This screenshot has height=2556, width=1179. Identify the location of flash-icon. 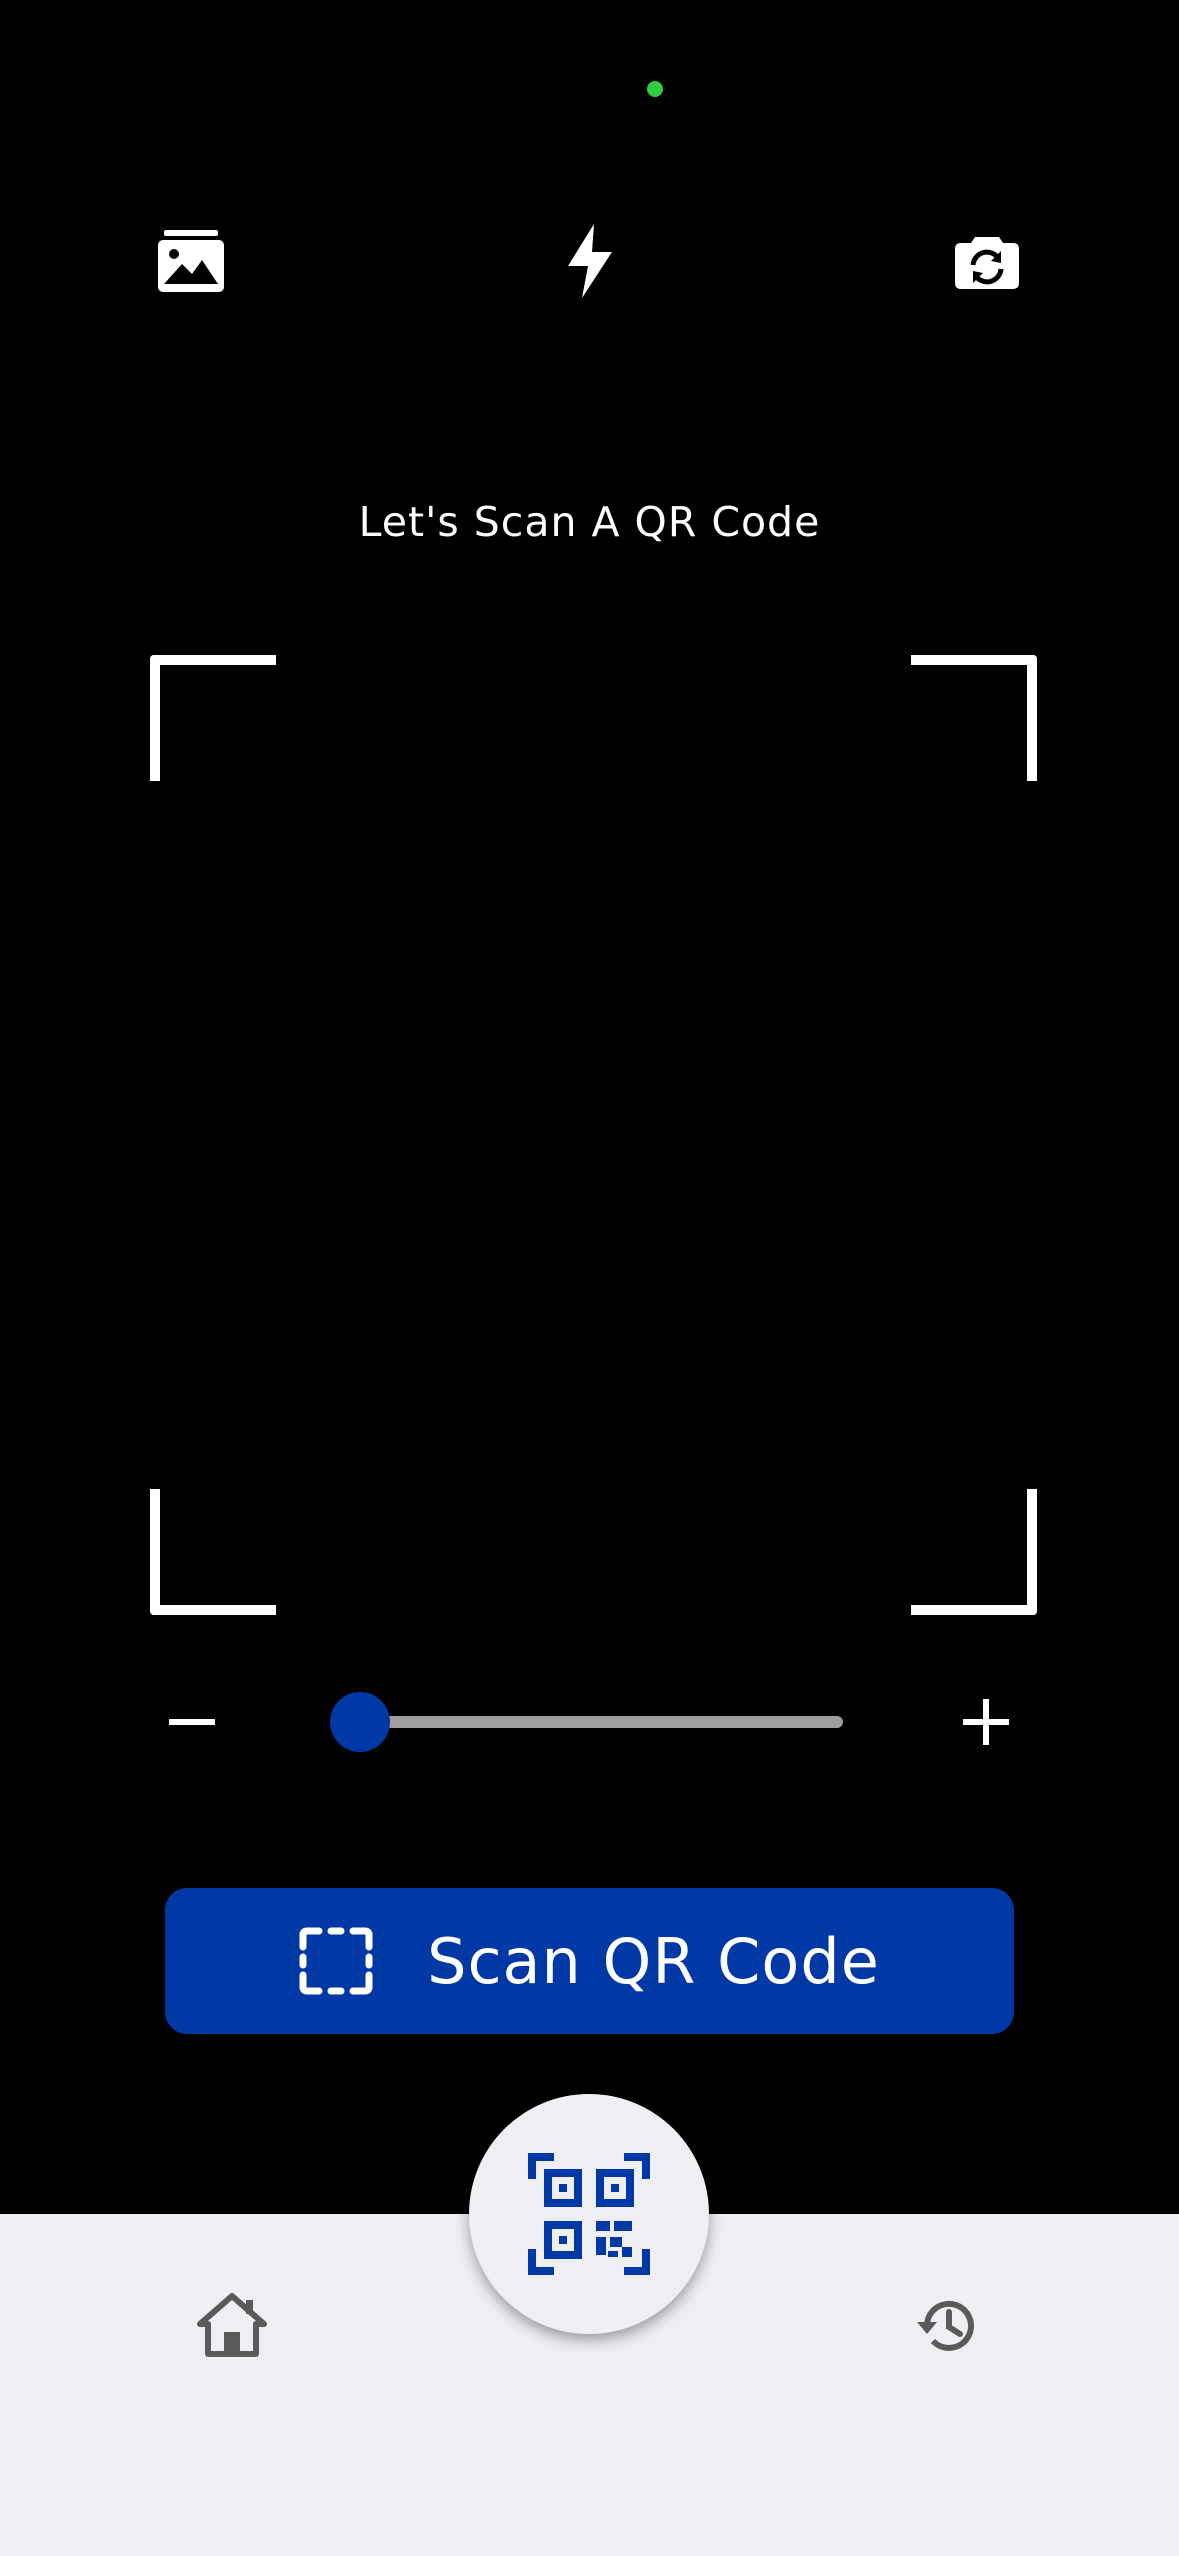
(590, 261).